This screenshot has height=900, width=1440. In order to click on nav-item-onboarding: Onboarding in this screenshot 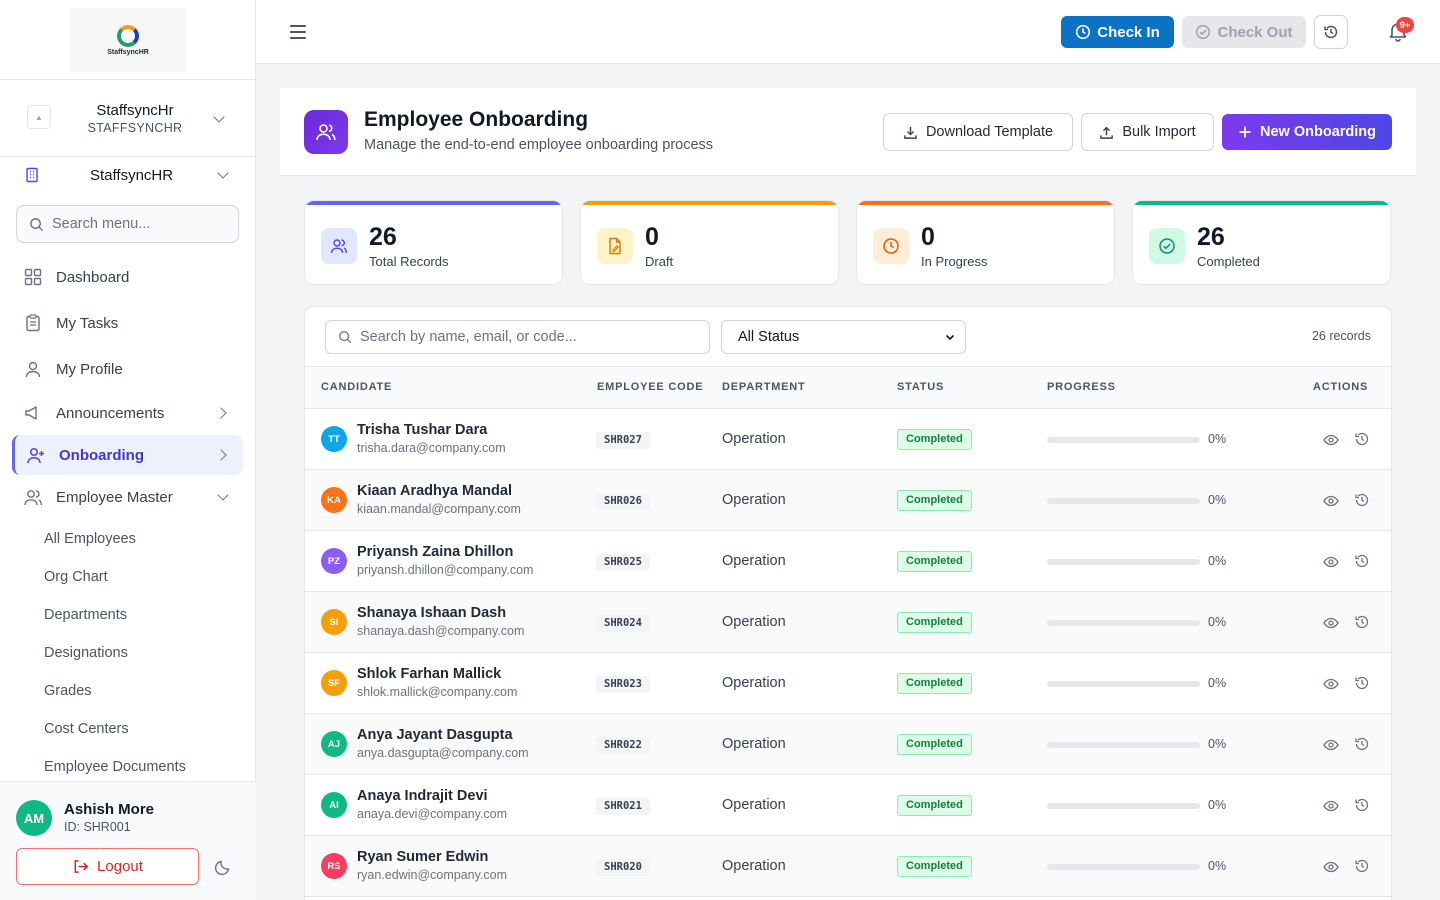, I will do `click(127, 455)`.